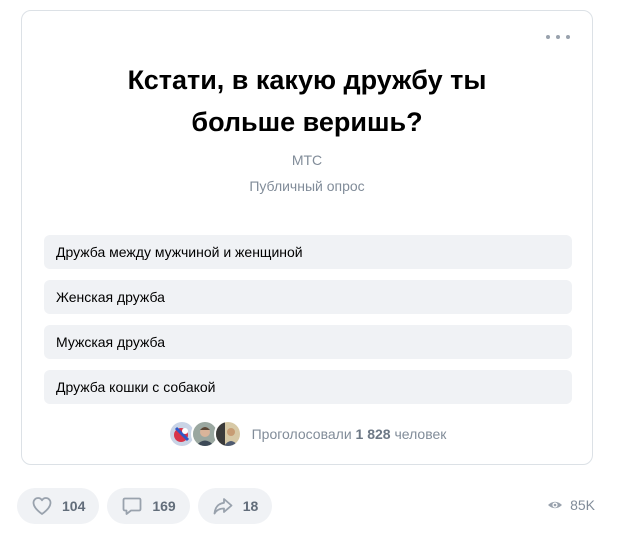  I want to click on poll-option: Женская дружба, so click(308, 297).